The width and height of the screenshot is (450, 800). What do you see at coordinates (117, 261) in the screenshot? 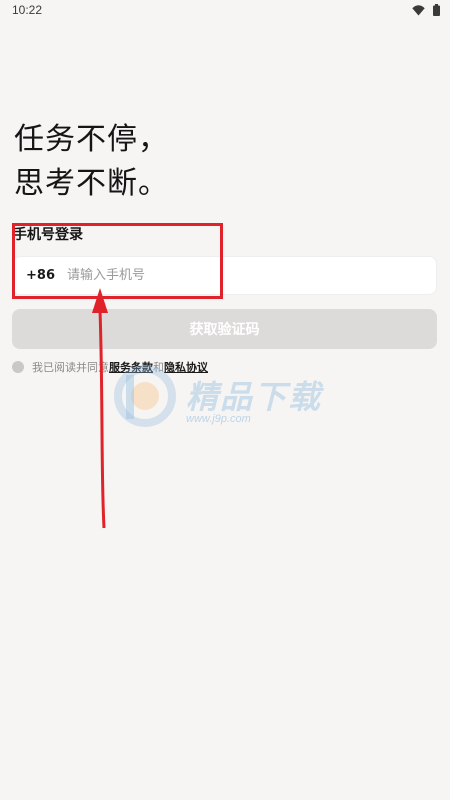
I see `annotation-highlight-box` at bounding box center [117, 261].